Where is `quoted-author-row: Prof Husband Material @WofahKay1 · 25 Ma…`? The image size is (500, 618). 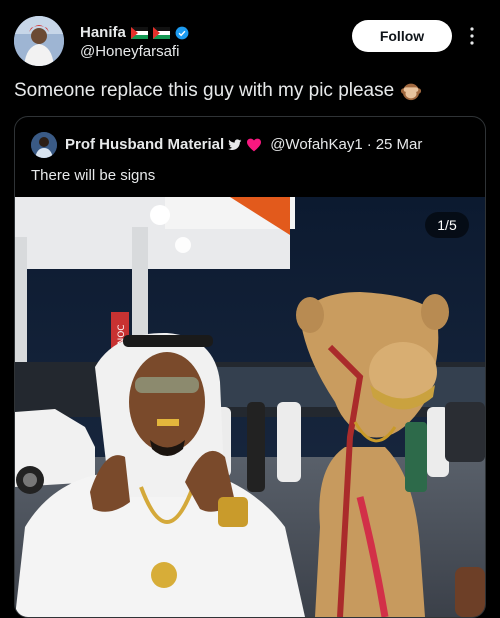
quoted-author-row: Prof Husband Material @WofahKay1 · 25 Ma… is located at coordinates (243, 144).